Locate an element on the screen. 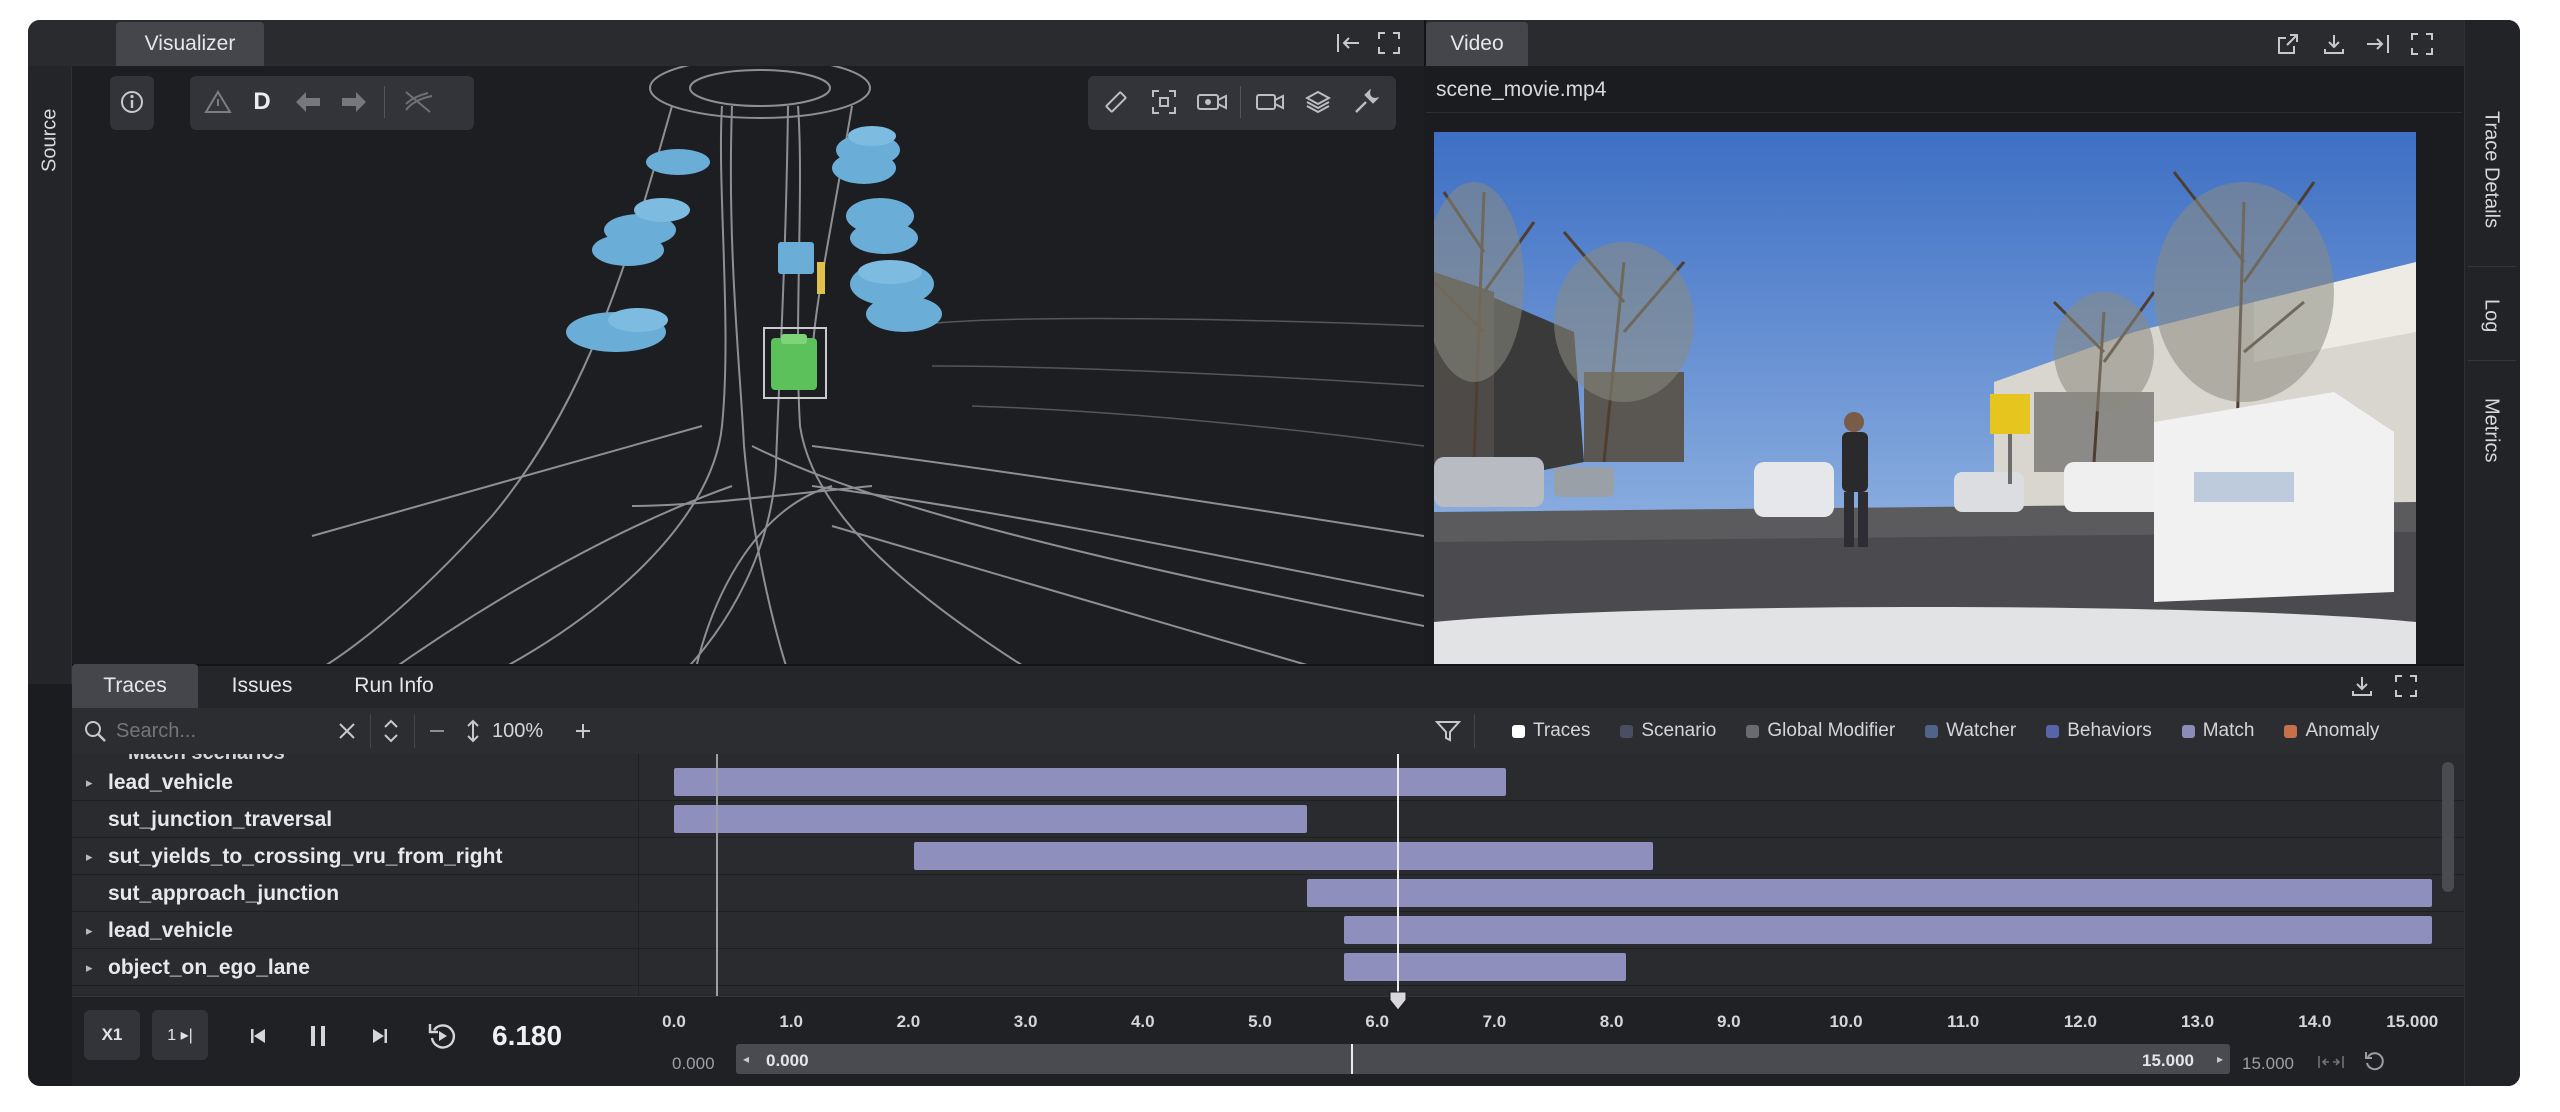 The width and height of the screenshot is (2560, 1112). external-link-icon is located at coordinates (2288, 44).